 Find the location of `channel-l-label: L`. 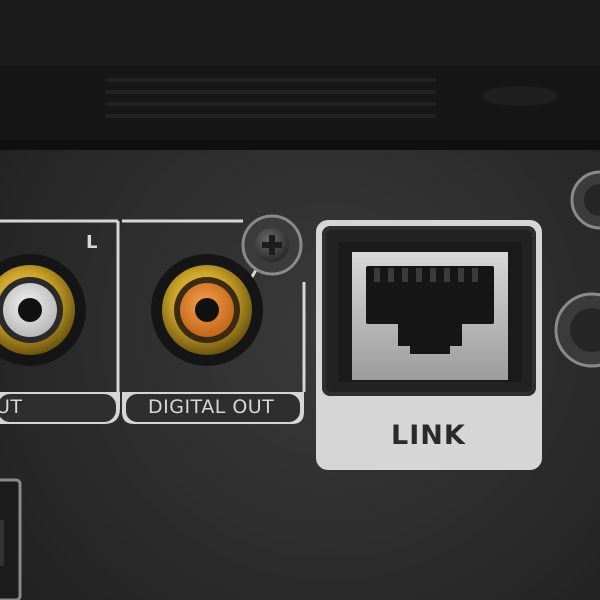

channel-l-label: L is located at coordinates (92, 242).